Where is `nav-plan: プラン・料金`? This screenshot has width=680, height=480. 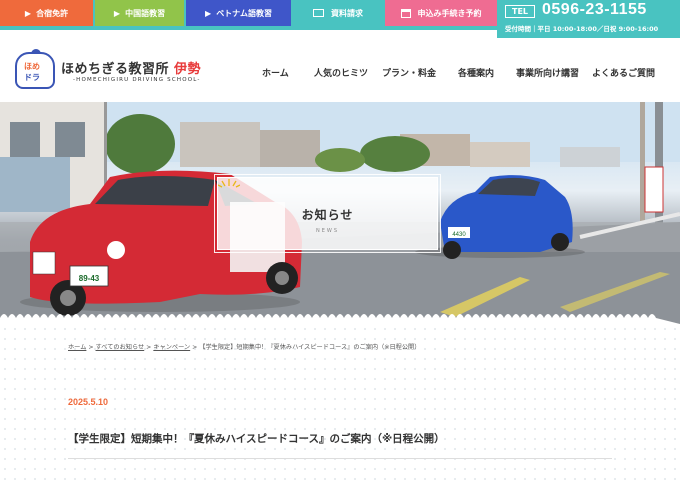
nav-plan: プラン・料金 is located at coordinates (409, 72).